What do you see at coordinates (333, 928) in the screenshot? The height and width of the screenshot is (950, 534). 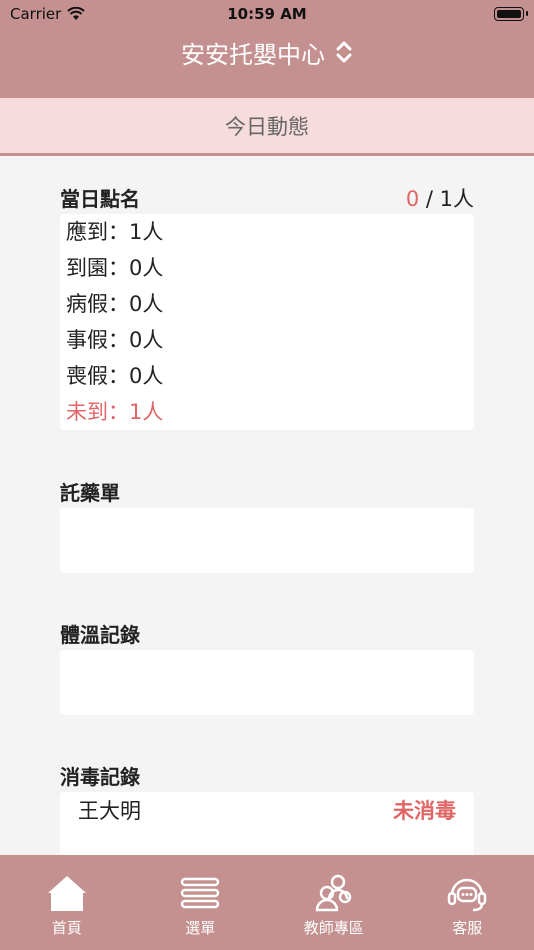 I see `tab-teachers-label: 教師專區` at bounding box center [333, 928].